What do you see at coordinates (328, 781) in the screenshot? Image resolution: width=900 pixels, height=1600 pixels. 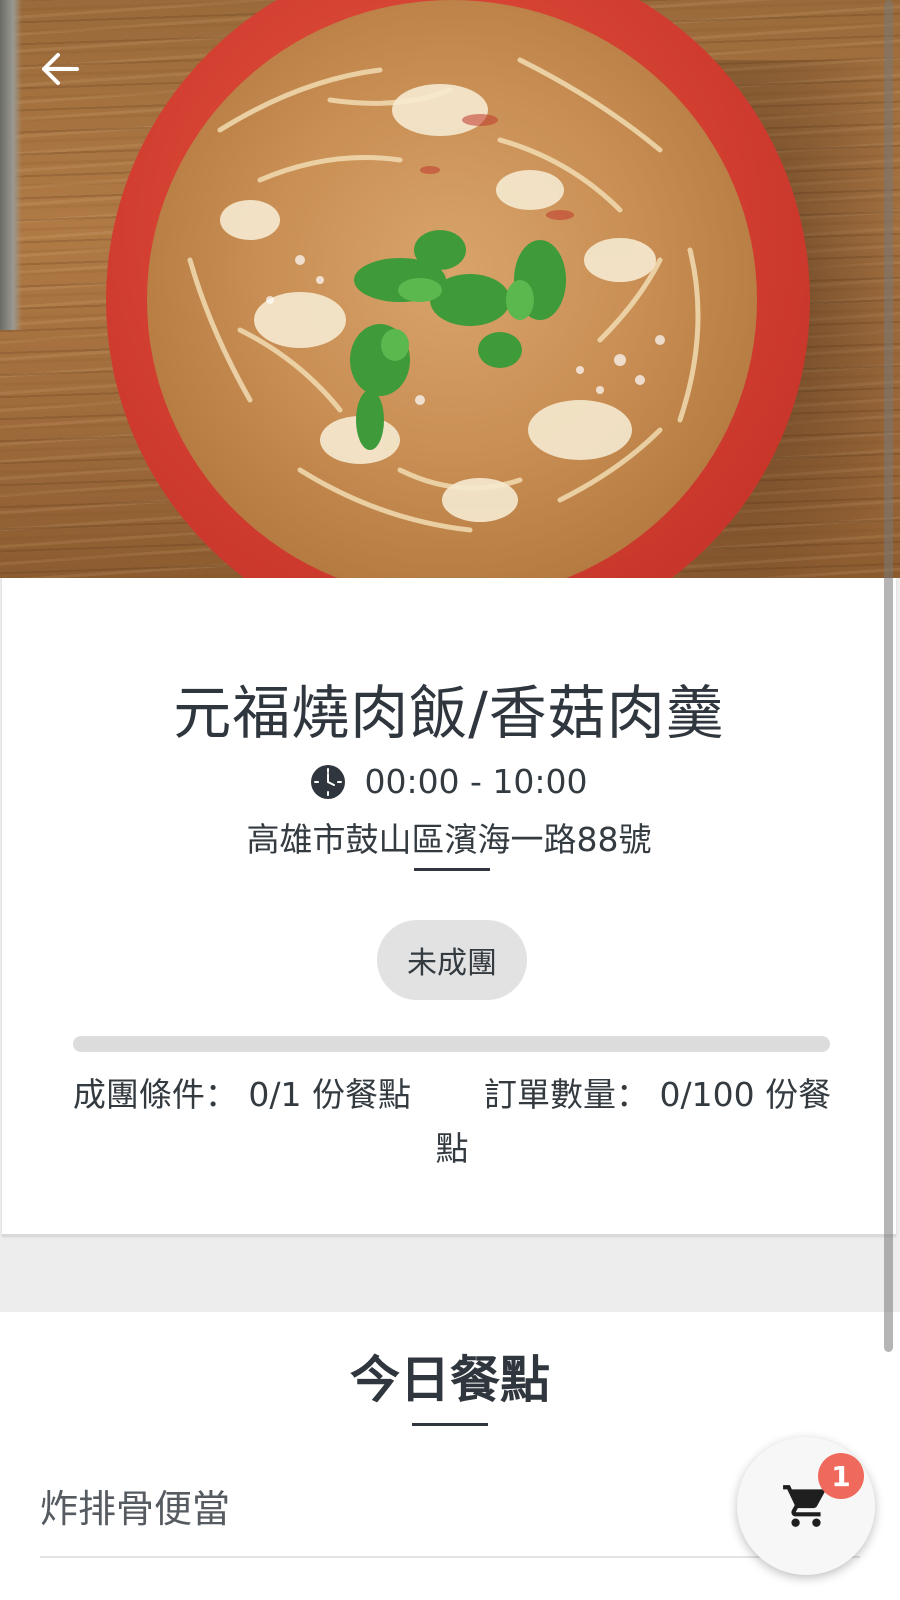 I see `clock-icon` at bounding box center [328, 781].